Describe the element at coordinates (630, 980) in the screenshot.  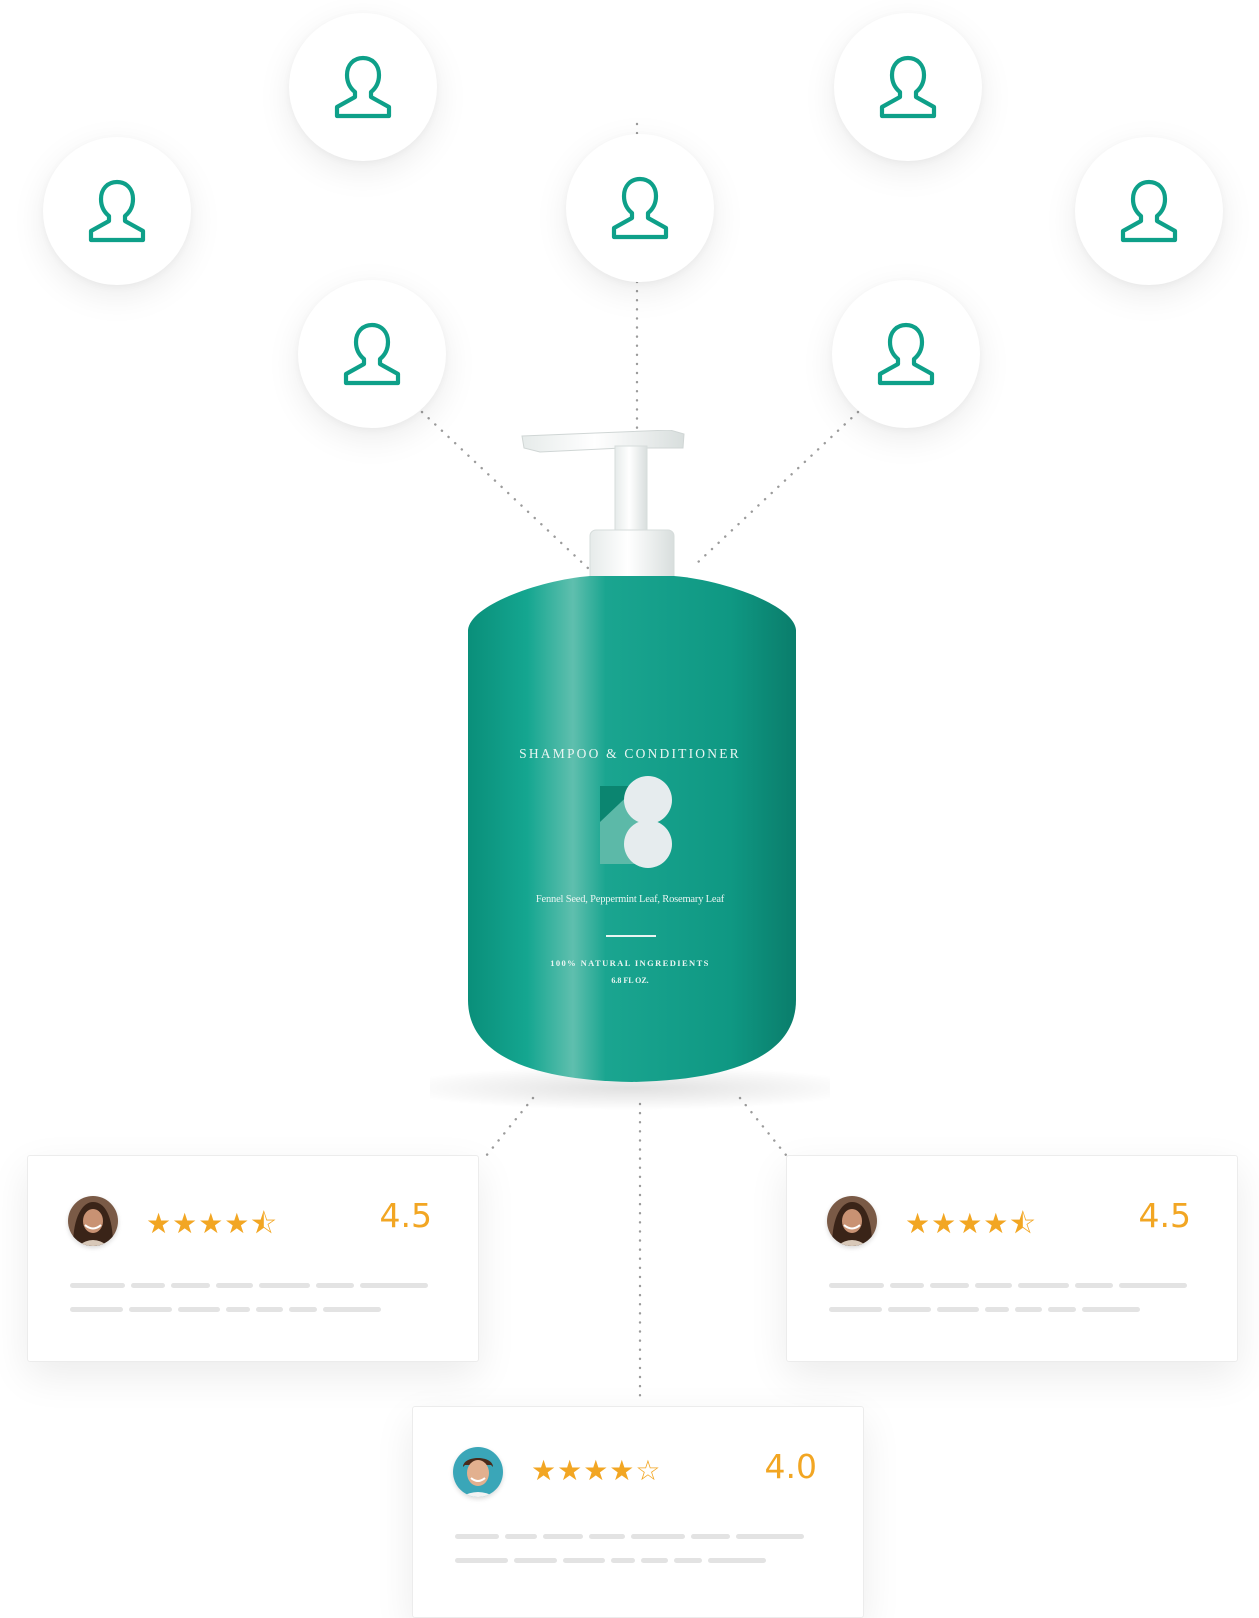
I see `product-volume: 6.8 FL OZ.` at that location.